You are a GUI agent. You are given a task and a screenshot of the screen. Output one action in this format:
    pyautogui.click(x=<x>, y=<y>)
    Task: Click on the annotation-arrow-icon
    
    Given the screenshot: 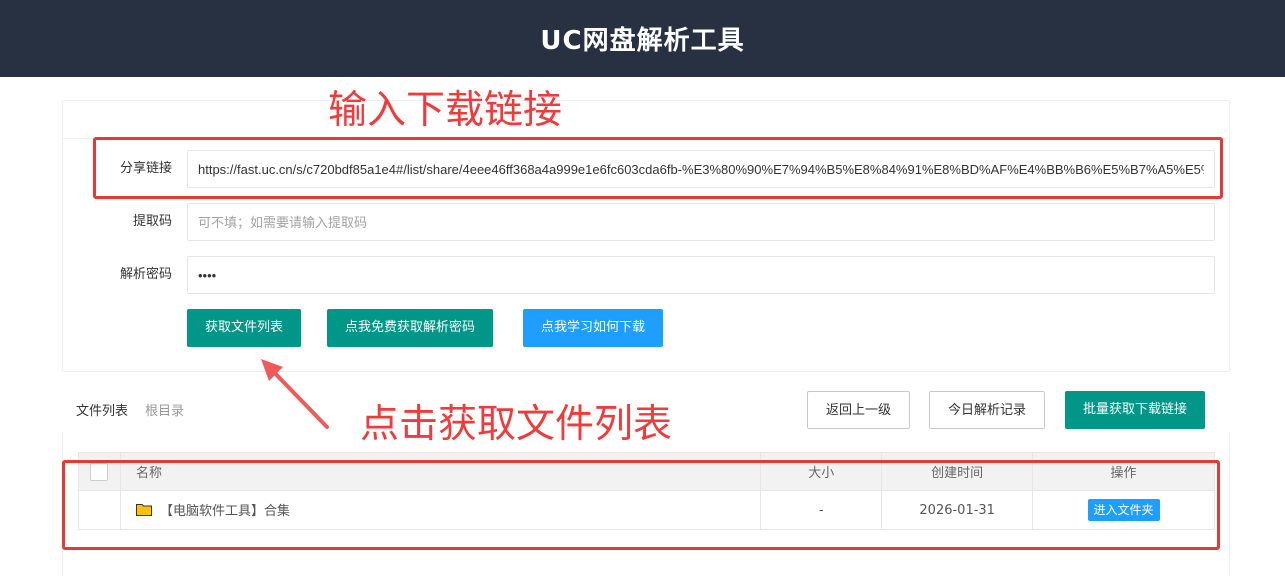 What is the action you would take?
    pyautogui.click(x=295, y=394)
    